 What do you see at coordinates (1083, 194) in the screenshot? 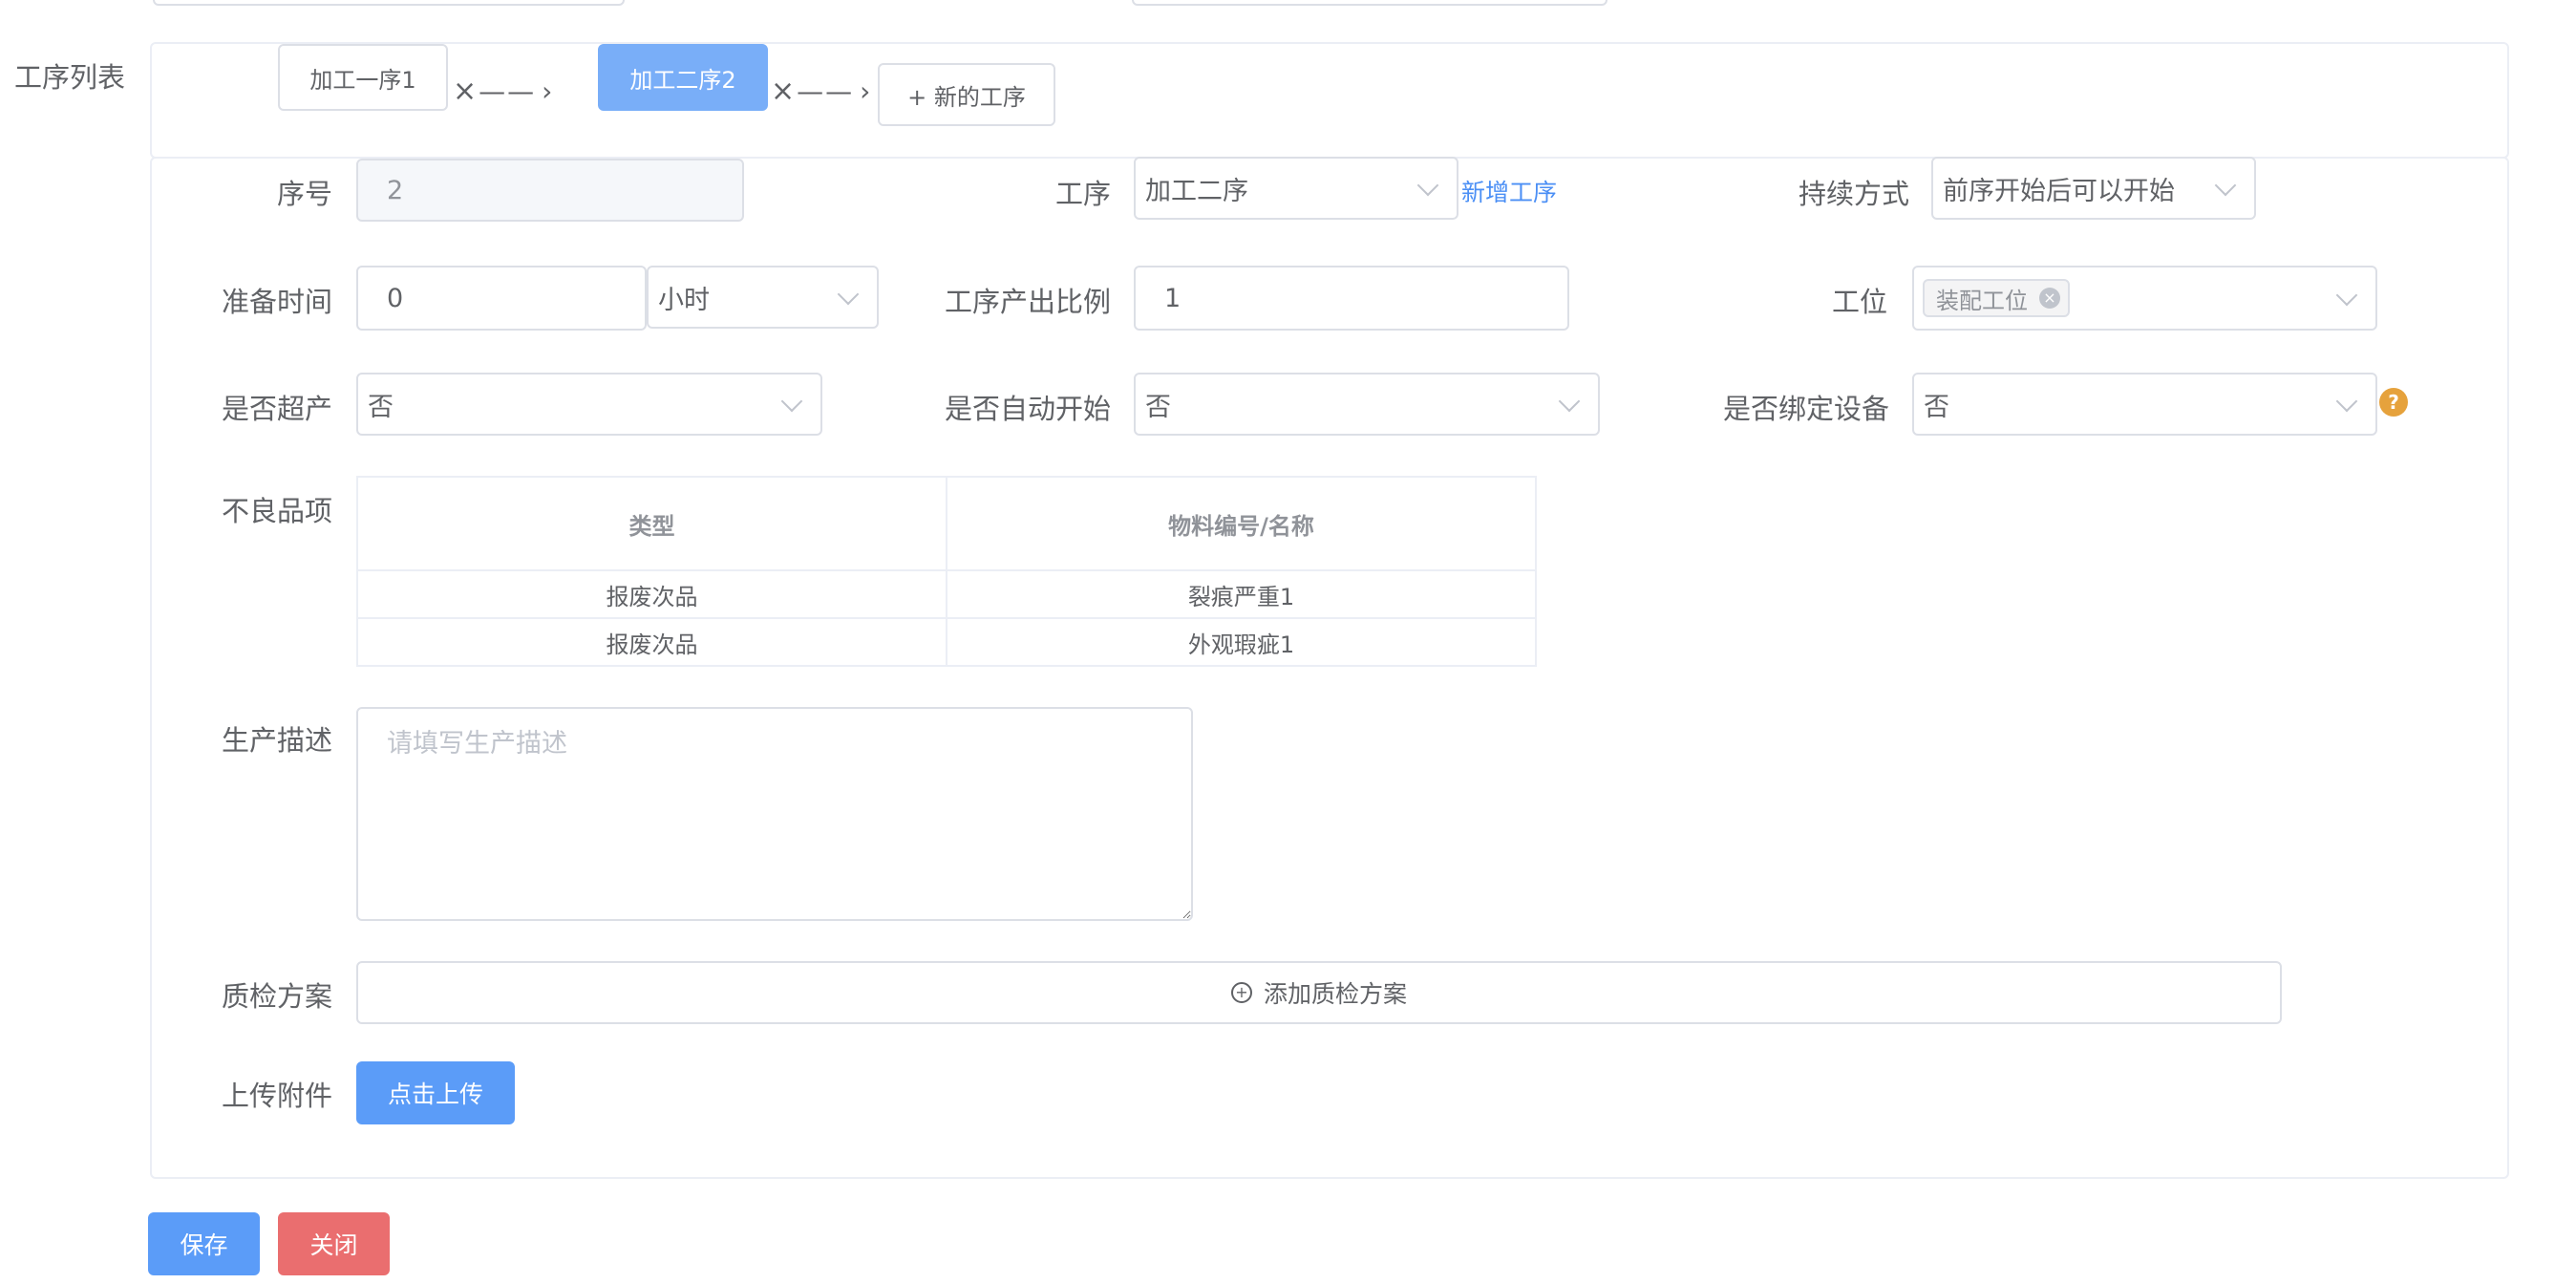
I see `process-label: 工序` at bounding box center [1083, 194].